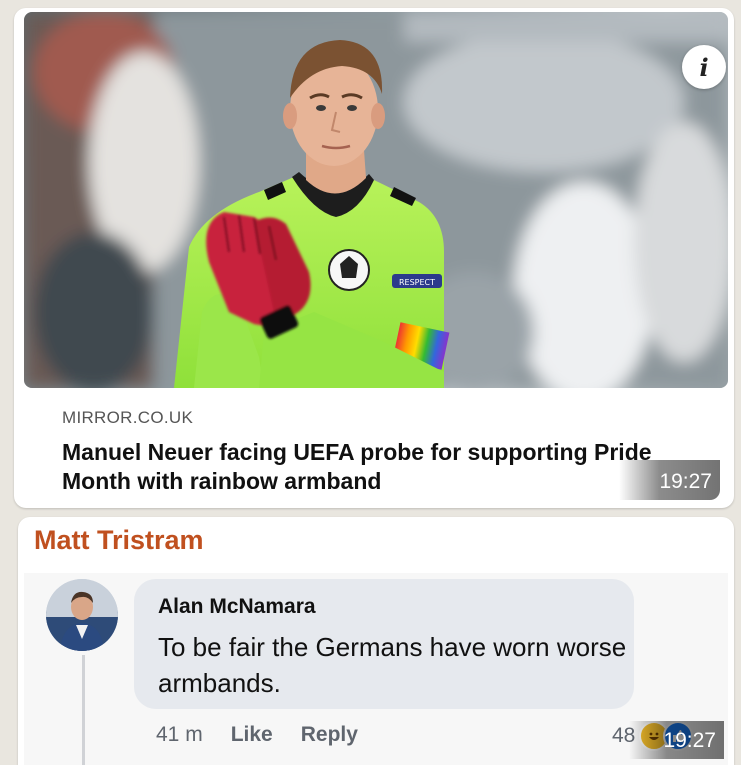 The height and width of the screenshot is (765, 741). I want to click on comment-age: 41 m, so click(179, 735).